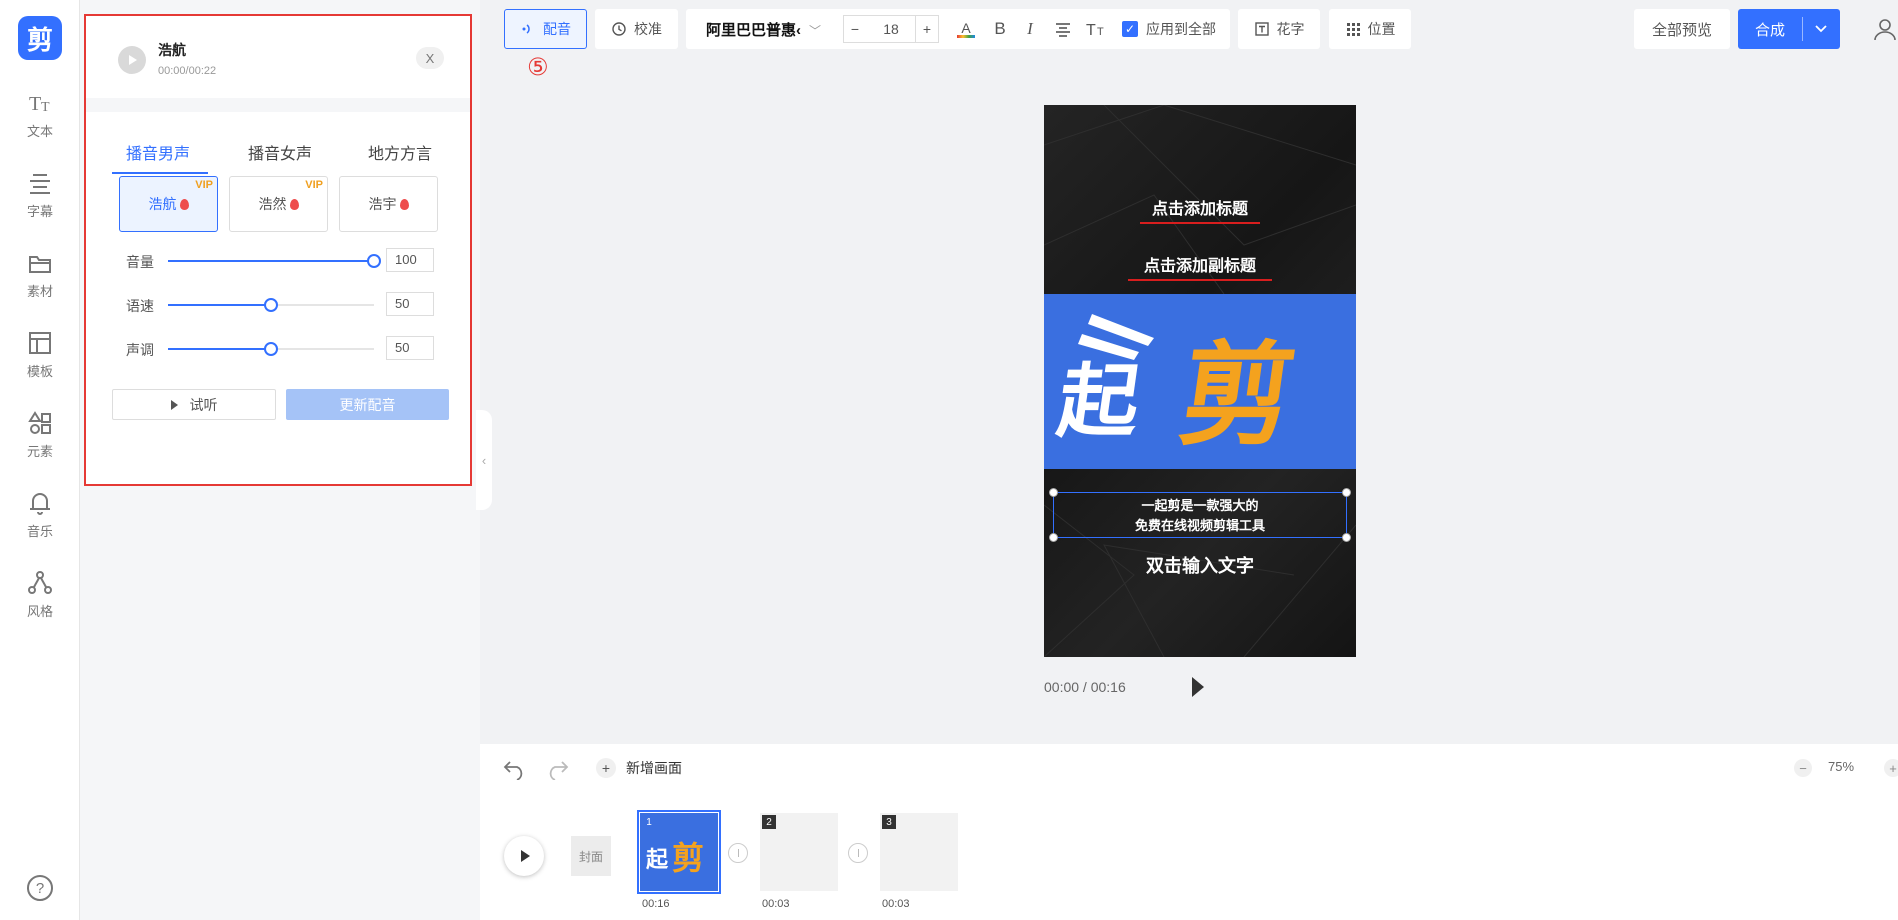  Describe the element at coordinates (515, 768) in the screenshot. I see `undo-icon` at that location.